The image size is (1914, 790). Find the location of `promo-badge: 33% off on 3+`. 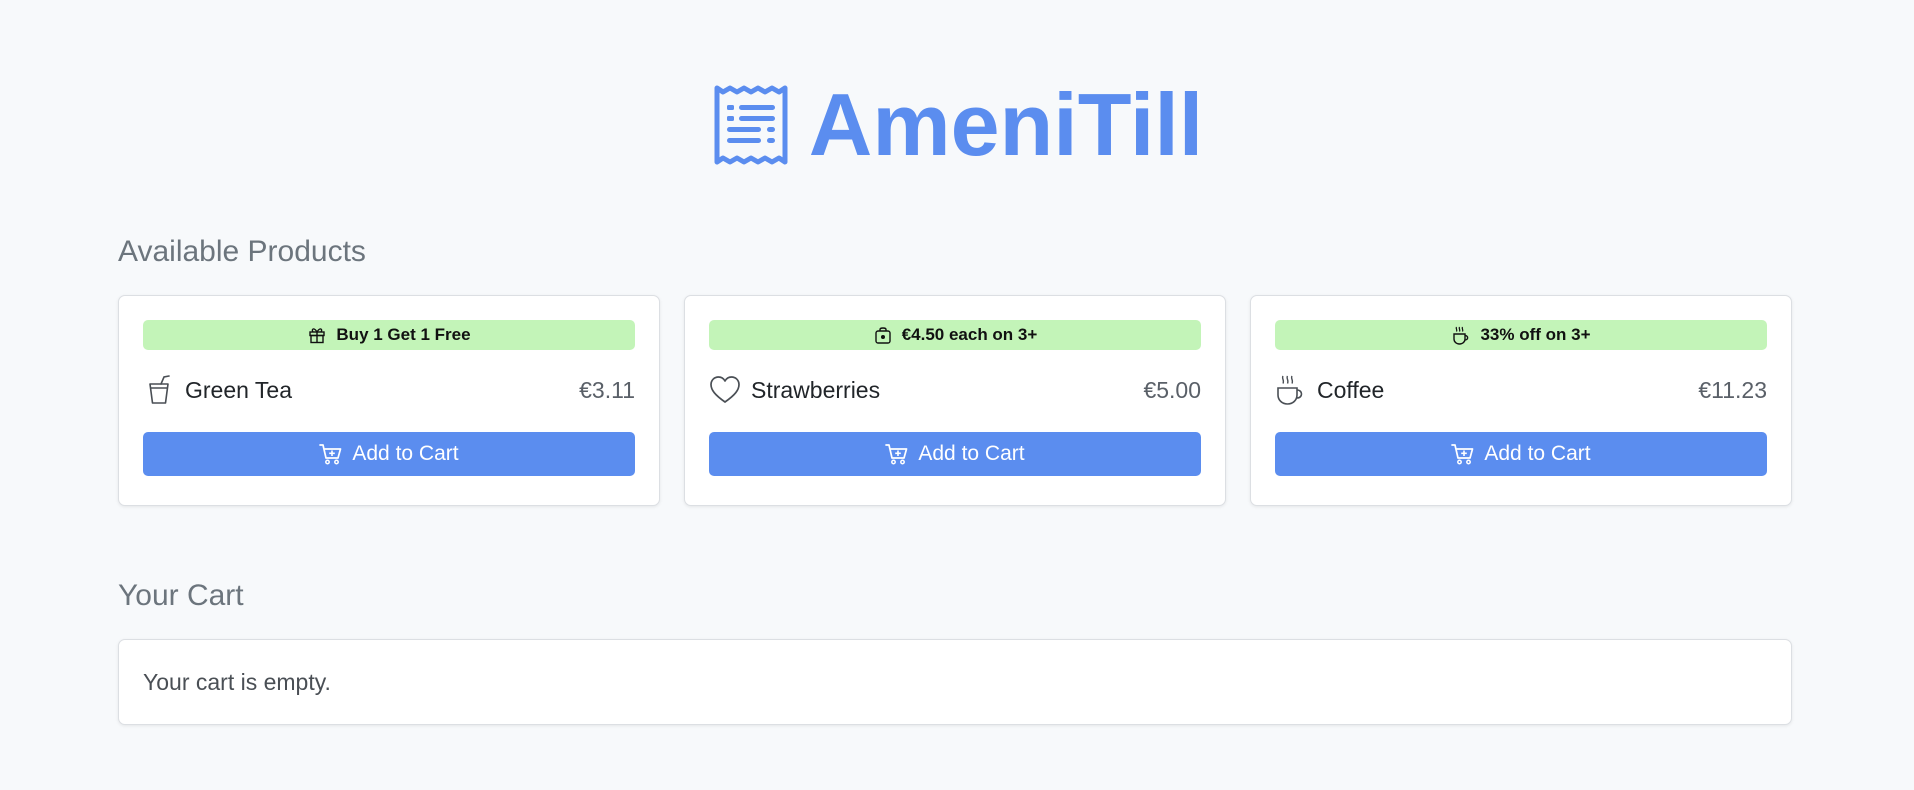

promo-badge: 33% off on 3+ is located at coordinates (1521, 335).